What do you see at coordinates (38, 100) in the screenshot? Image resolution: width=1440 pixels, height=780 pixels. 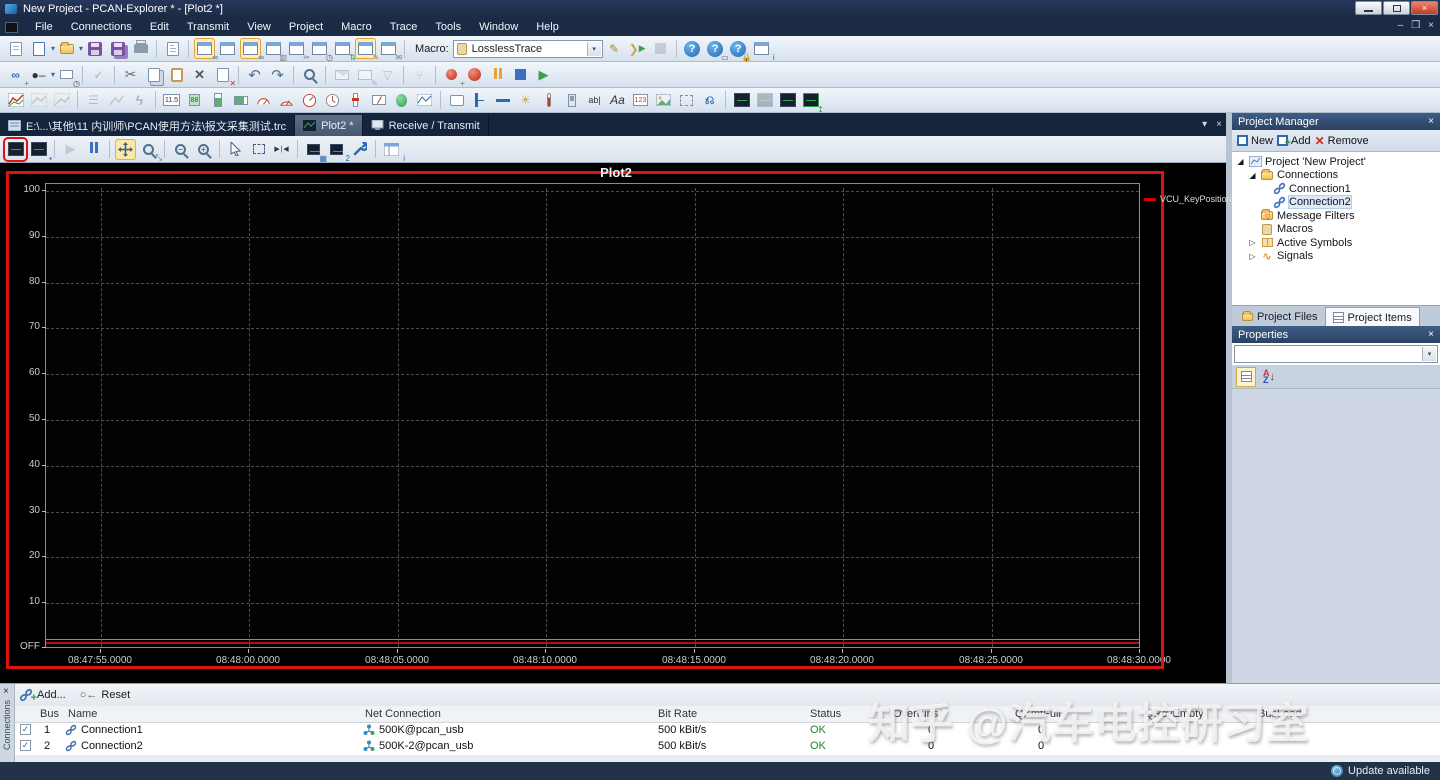 I see `chart-gray-icon` at bounding box center [38, 100].